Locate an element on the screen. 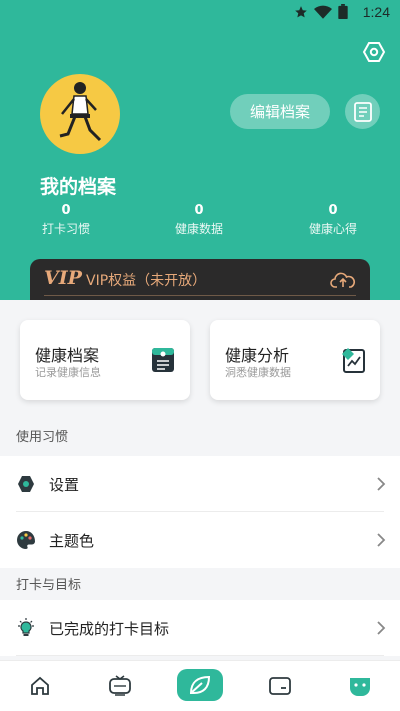 The height and width of the screenshot is (711, 400). vip-badge: VIP is located at coordinates (63, 278).